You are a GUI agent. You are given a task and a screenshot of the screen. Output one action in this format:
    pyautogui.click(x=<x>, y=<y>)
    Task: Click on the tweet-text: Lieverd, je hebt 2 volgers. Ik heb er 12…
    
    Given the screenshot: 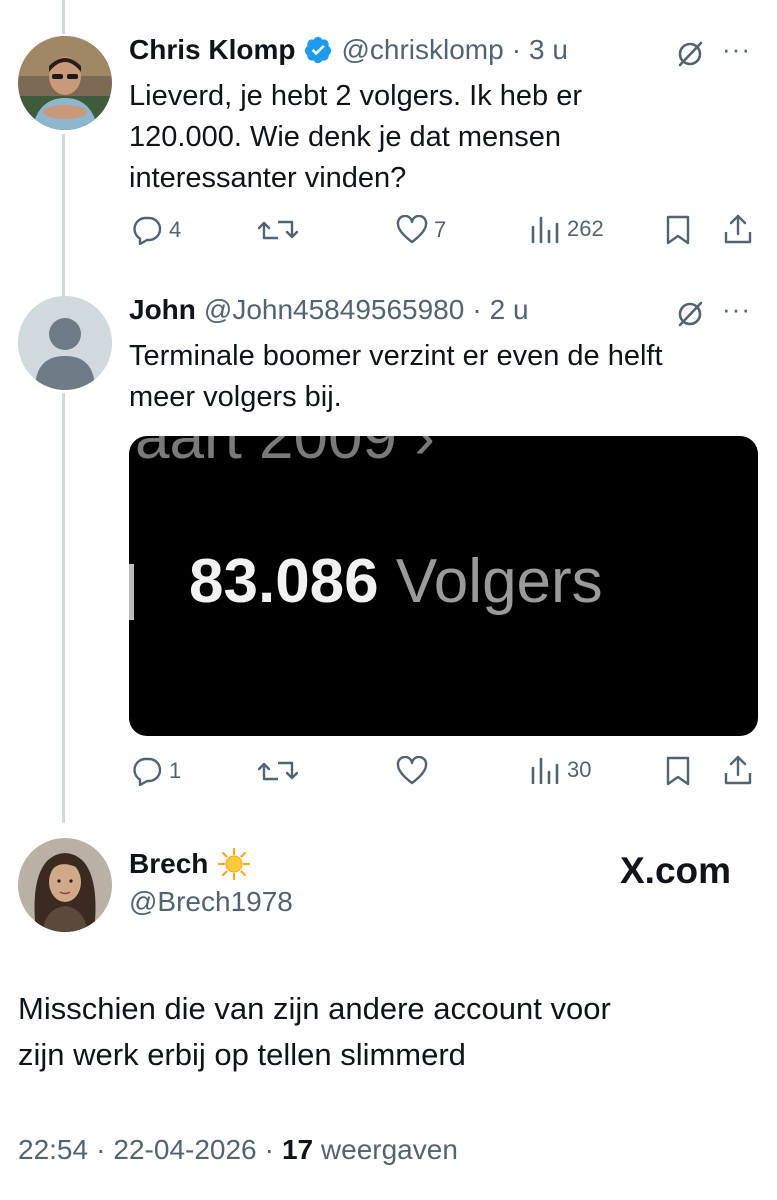 What is the action you would take?
    pyautogui.click(x=439, y=137)
    